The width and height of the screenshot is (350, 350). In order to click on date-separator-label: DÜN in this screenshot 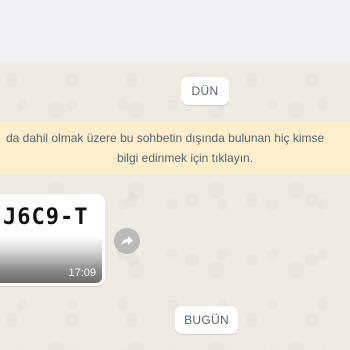, I will do `click(205, 91)`.